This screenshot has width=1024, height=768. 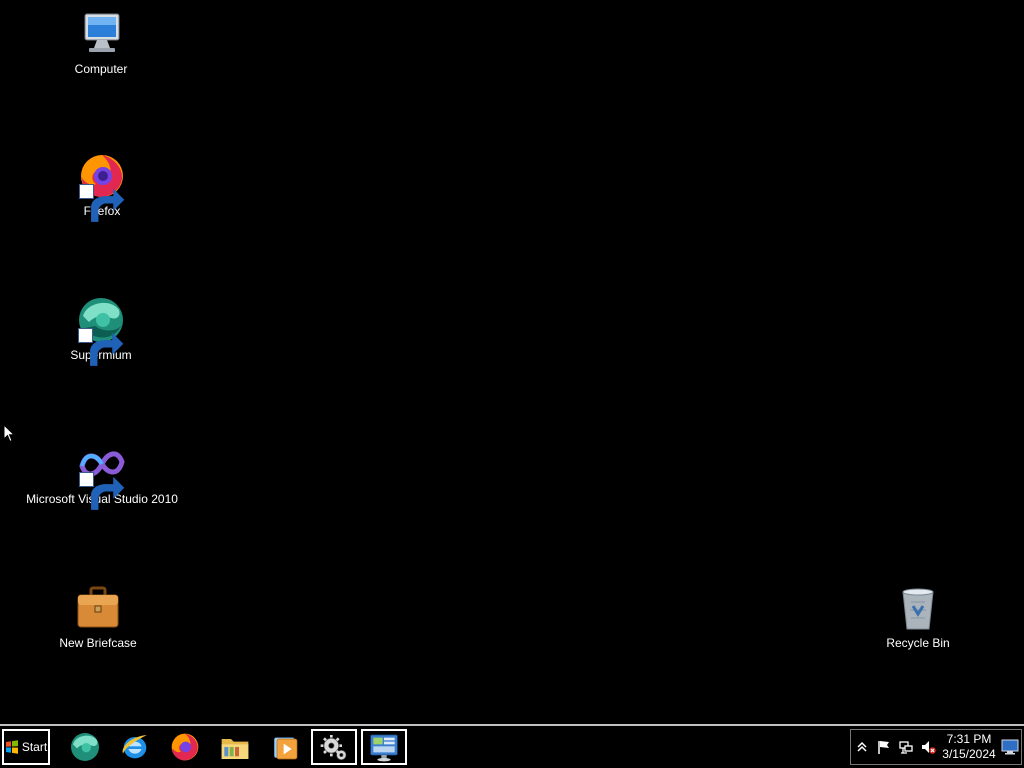 I want to click on system-tray: 7:31 PM 3/15/2024, so click(x=936, y=747).